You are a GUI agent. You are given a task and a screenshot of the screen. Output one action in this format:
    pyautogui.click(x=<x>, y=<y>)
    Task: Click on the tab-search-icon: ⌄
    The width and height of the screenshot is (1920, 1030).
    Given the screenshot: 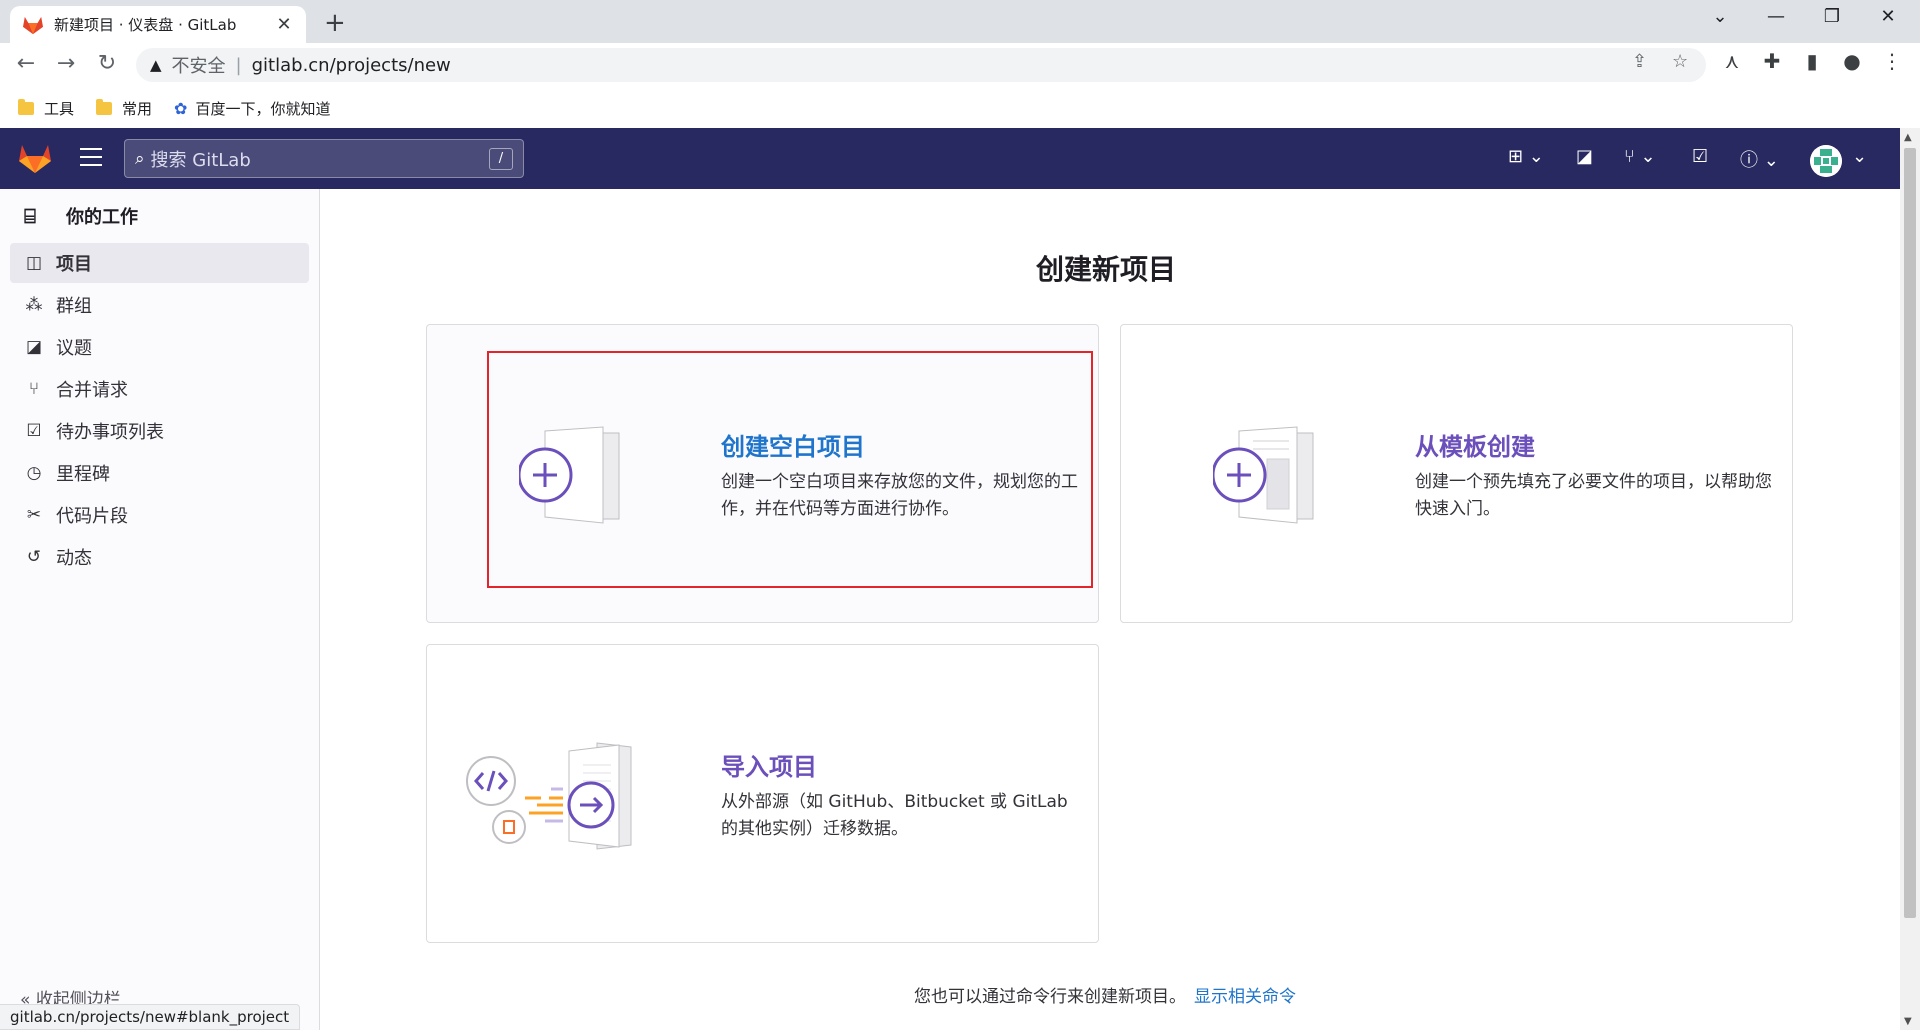 What is the action you would take?
    pyautogui.click(x=1720, y=16)
    